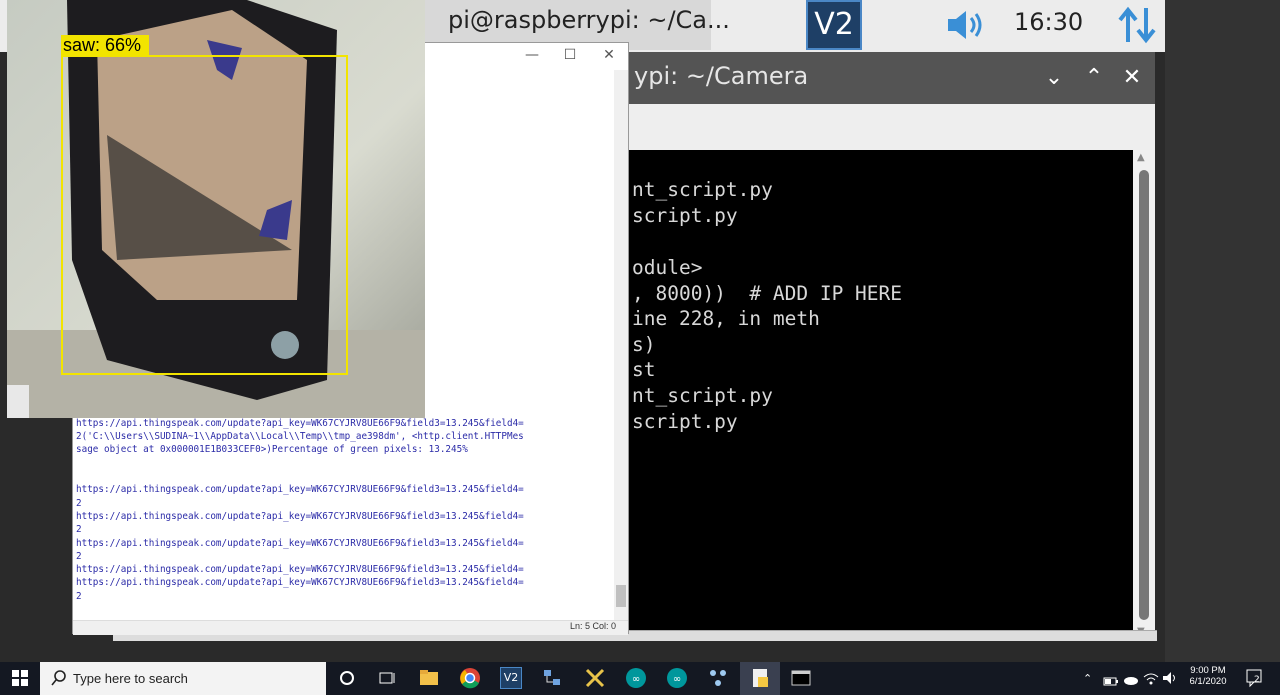 Image resolution: width=1280 pixels, height=695 pixels. What do you see at coordinates (1094, 78) in the screenshot?
I see `terminal-maximize-button: ⌃` at bounding box center [1094, 78].